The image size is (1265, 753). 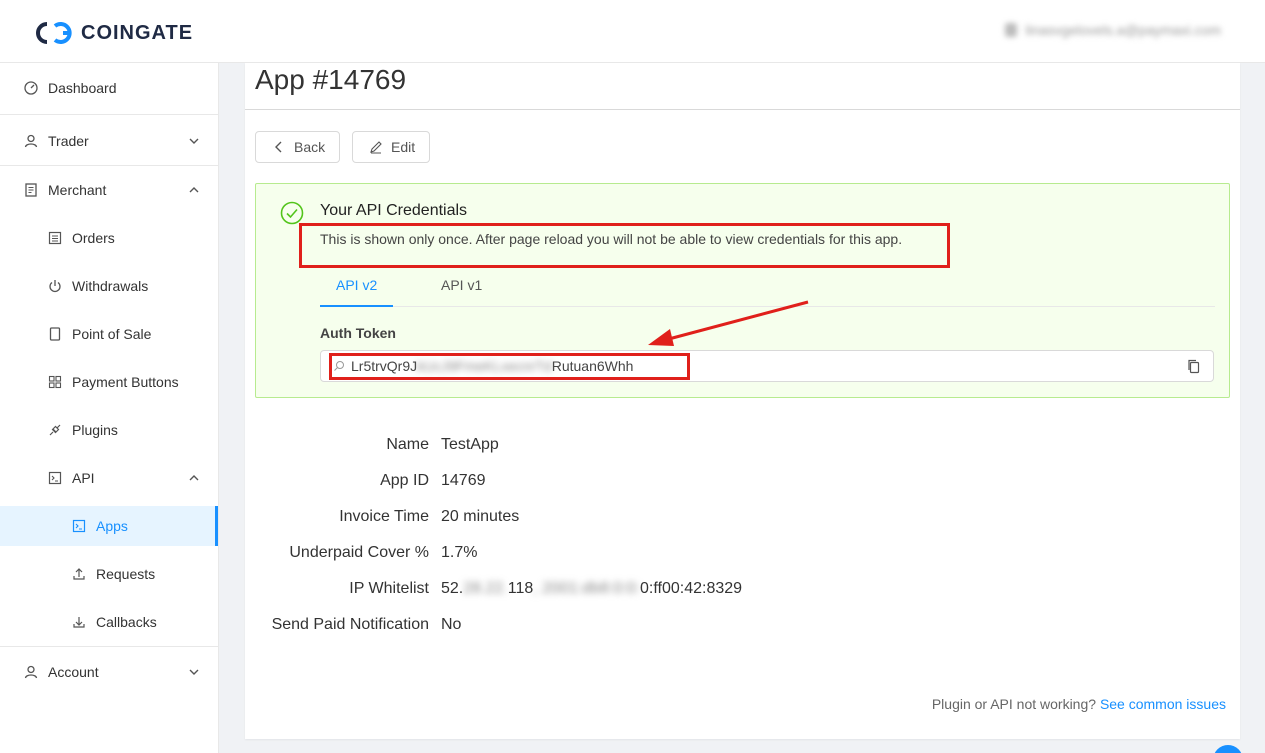 What do you see at coordinates (403, 147) in the screenshot?
I see `edit-button-label: Edit` at bounding box center [403, 147].